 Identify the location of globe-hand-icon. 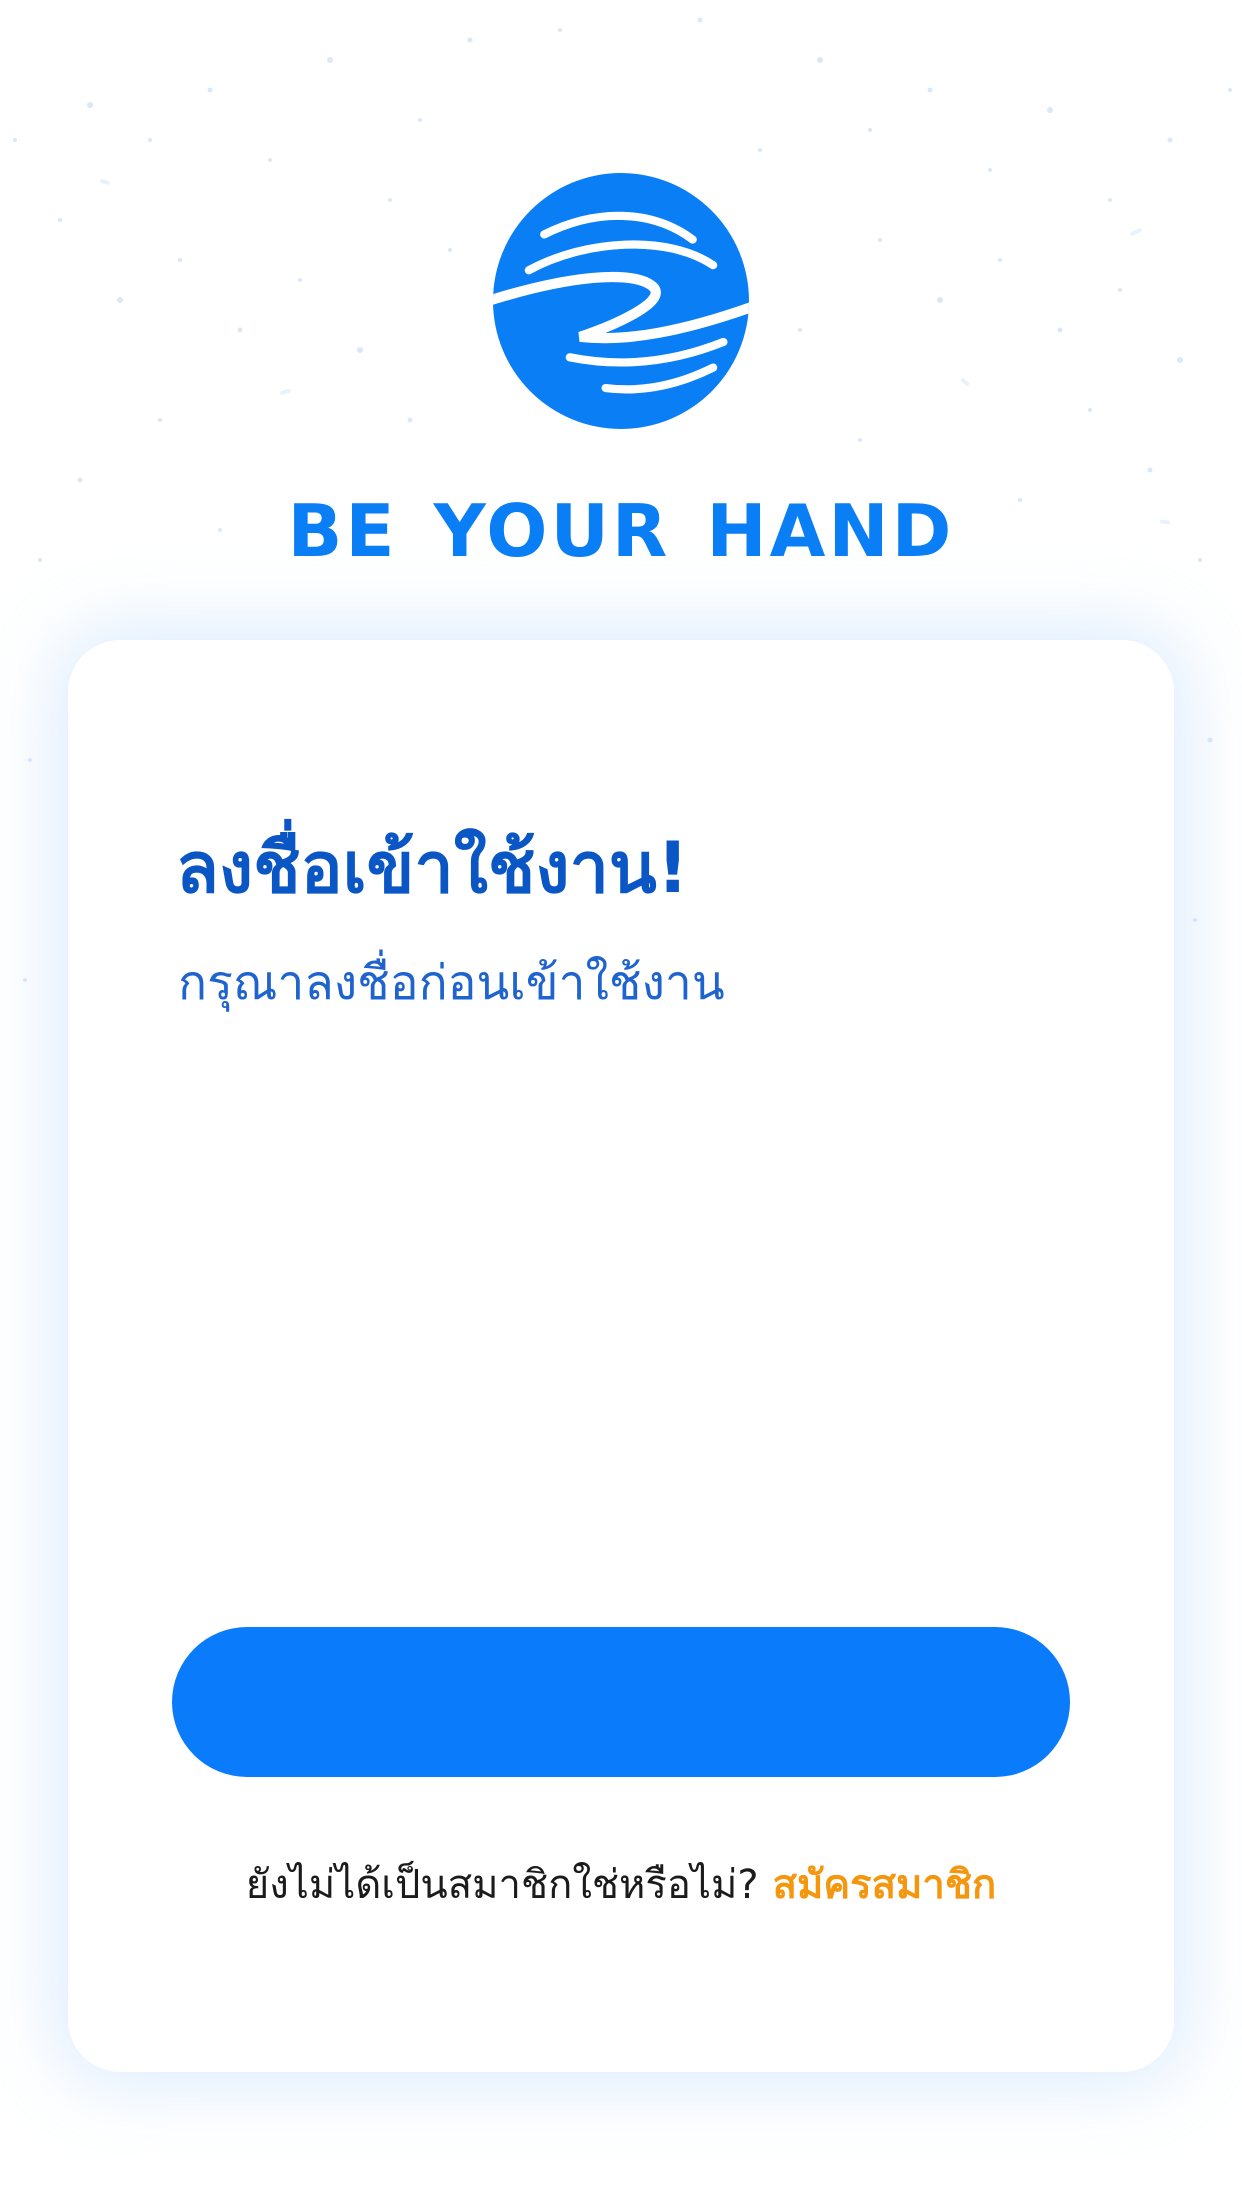
(621, 301).